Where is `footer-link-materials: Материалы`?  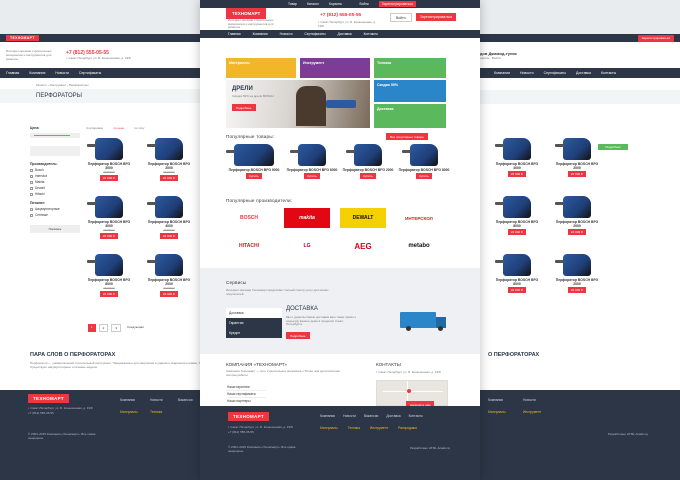 footer-link-materials: Материалы is located at coordinates (129, 412).